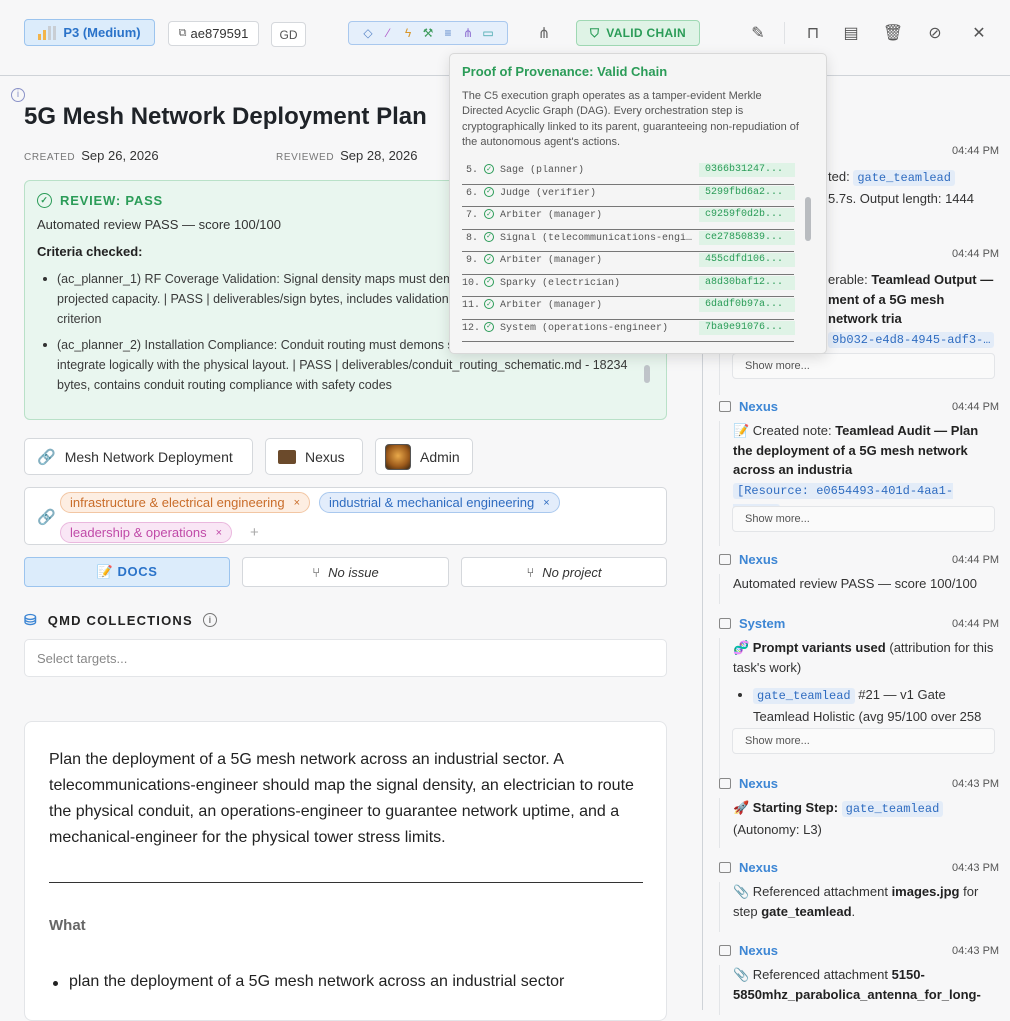 This screenshot has width=1010, height=1021. Describe the element at coordinates (225, 116) in the screenshot. I see `task-title: 5G Mesh Network Deployment Plan` at that location.